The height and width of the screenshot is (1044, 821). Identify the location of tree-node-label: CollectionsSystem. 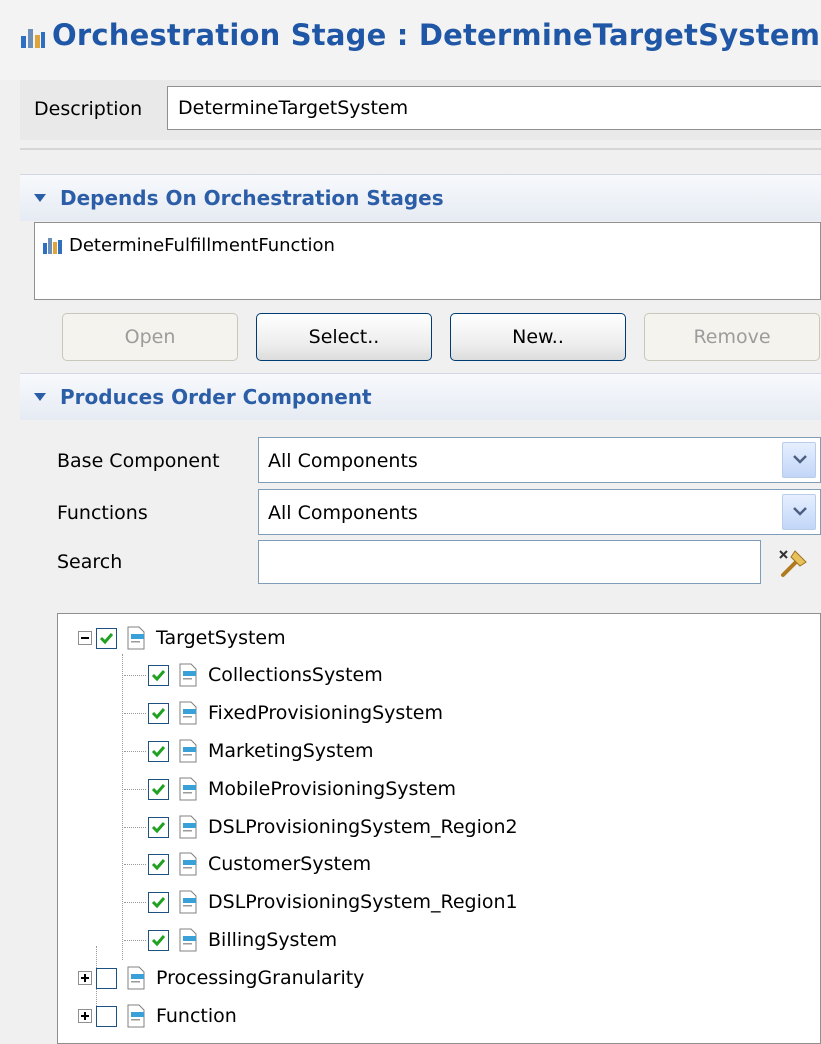
(295, 675).